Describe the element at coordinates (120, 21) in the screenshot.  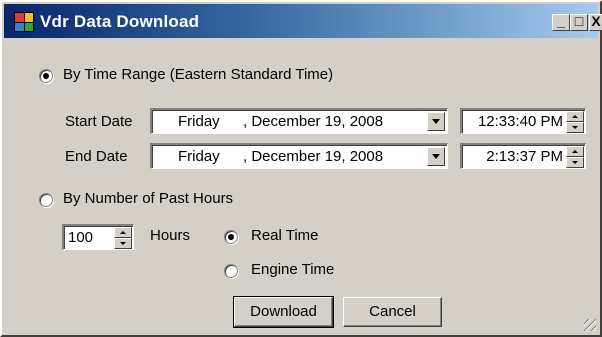
I see `window-title: Vdr Data Download` at that location.